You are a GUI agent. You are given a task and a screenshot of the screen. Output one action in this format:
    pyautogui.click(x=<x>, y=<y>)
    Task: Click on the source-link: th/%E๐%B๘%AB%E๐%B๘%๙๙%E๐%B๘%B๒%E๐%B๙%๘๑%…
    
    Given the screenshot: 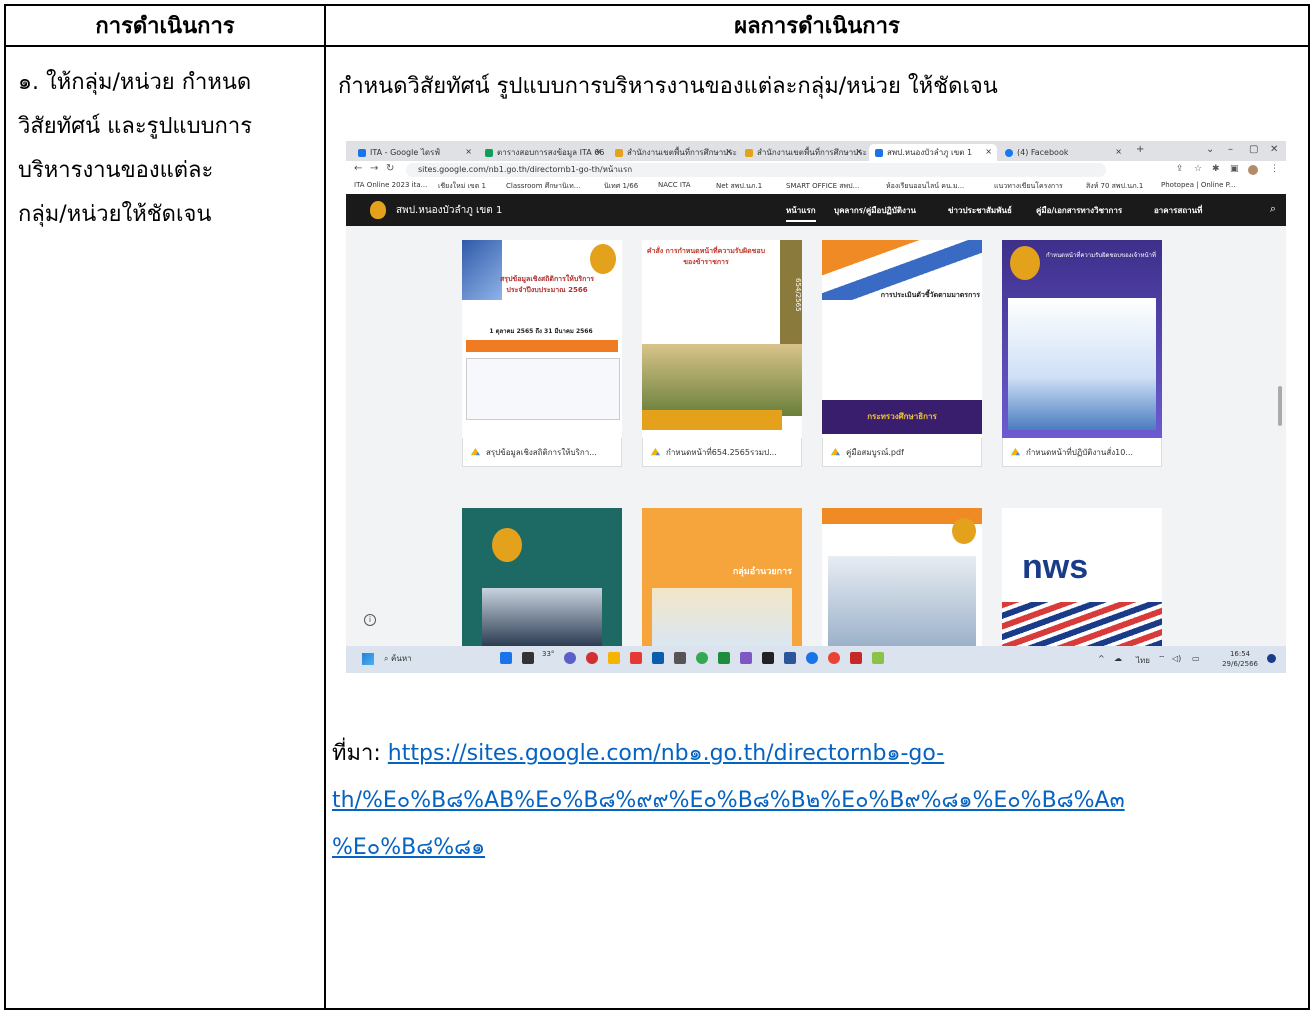 What is the action you would take?
    pyautogui.click(x=812, y=800)
    